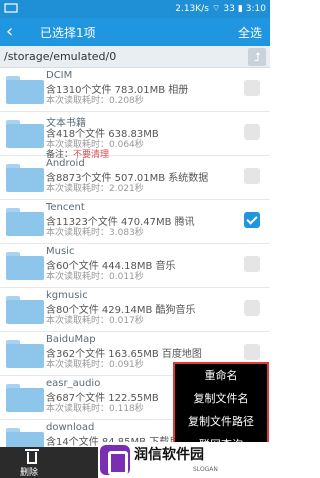 This screenshot has width=320, height=478. What do you see at coordinates (255, 8) in the screenshot?
I see `clock: 3:10` at bounding box center [255, 8].